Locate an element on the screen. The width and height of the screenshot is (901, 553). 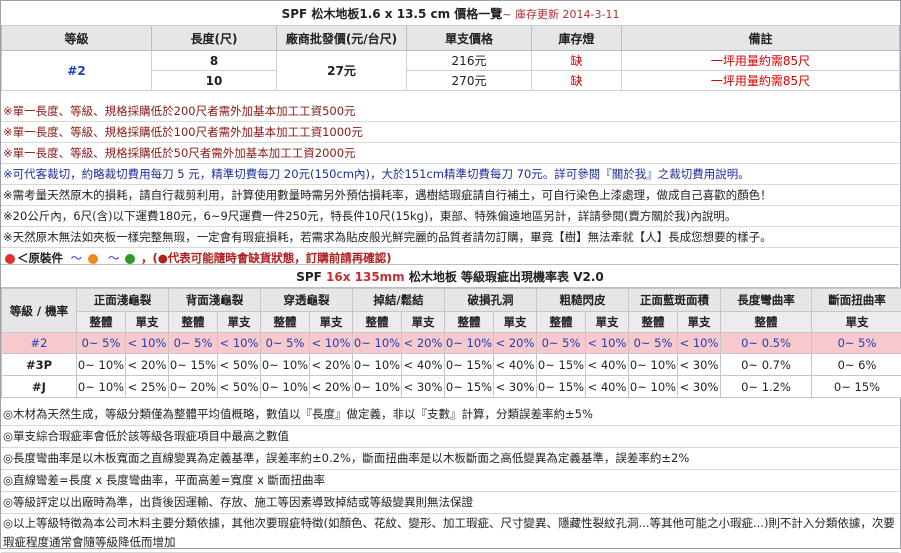
note-line: ※單一長度、等級、規格採購低於50尺者需外加基本加工工資2000元 is located at coordinates (450, 153).